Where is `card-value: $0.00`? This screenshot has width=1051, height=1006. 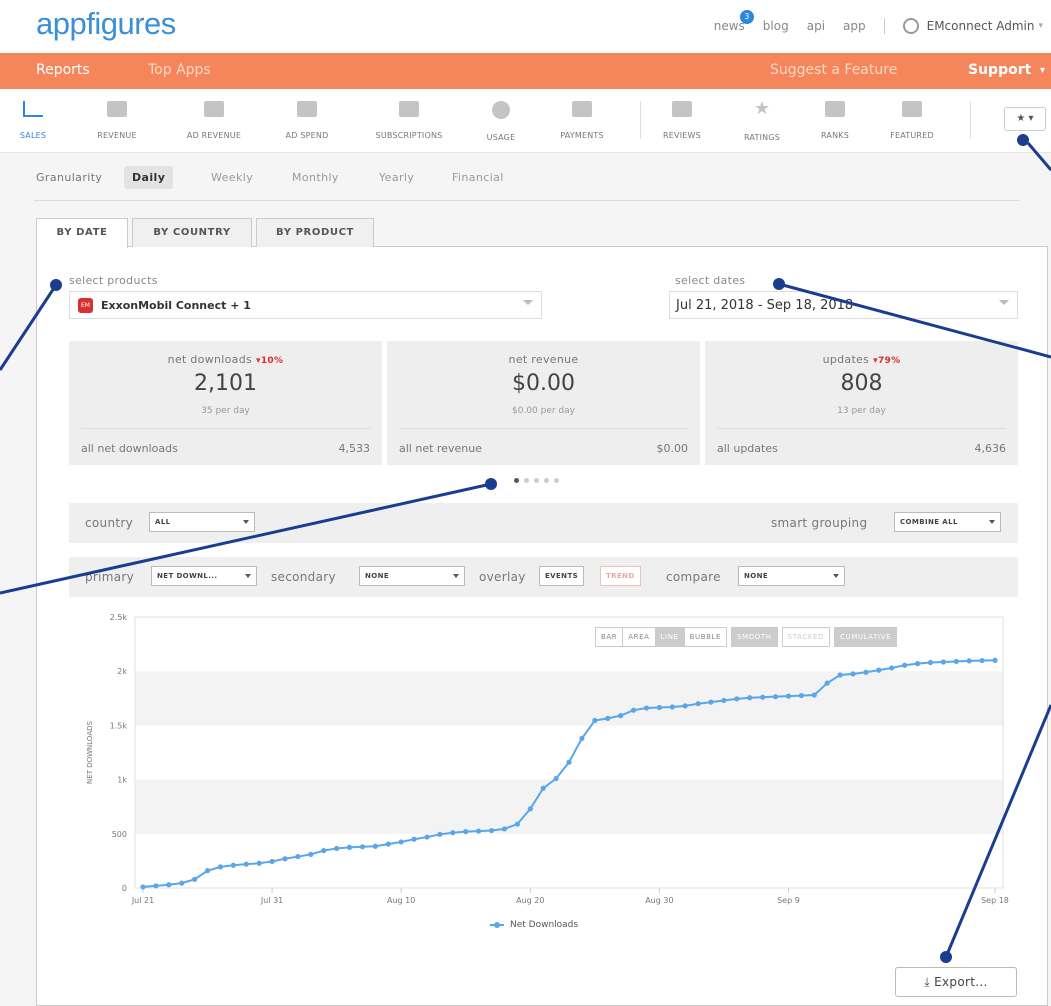
card-value: $0.00 is located at coordinates (543, 383).